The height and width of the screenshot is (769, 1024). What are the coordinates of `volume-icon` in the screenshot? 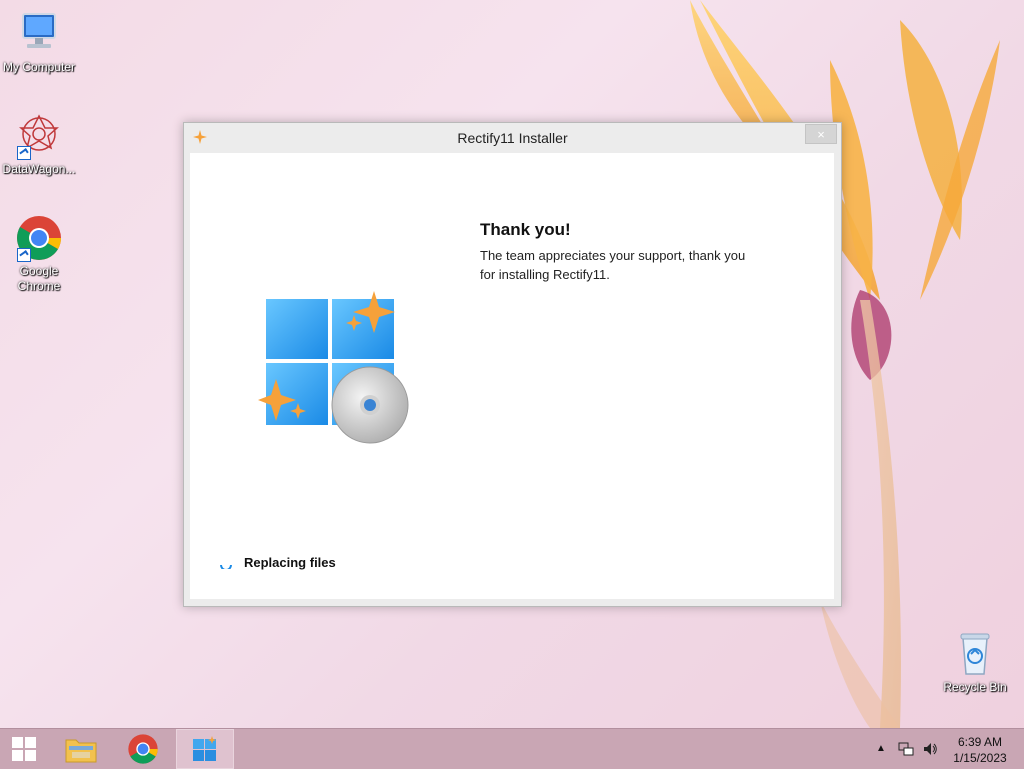 It's located at (930, 749).